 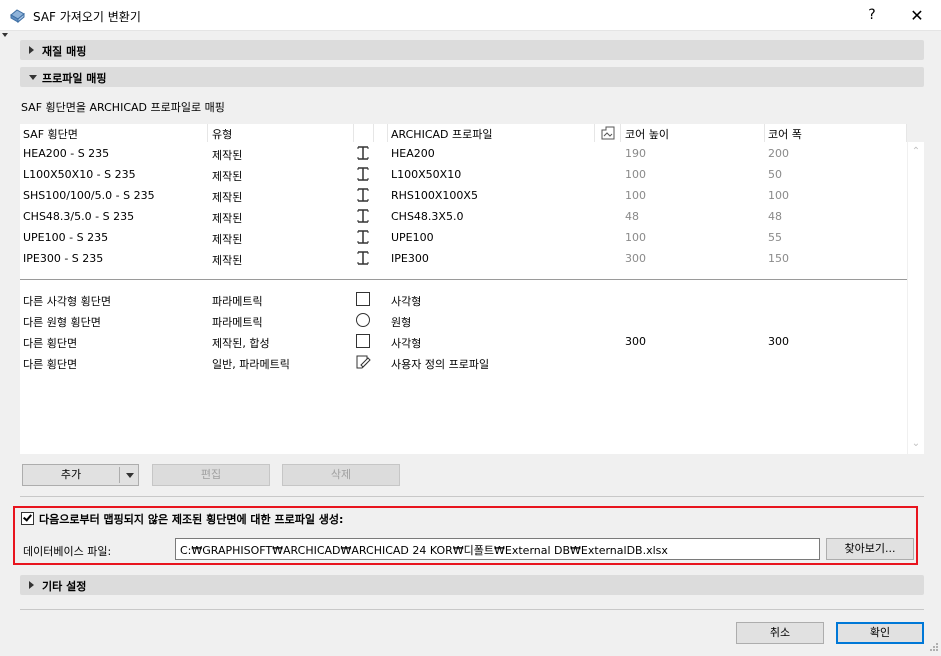 What do you see at coordinates (880, 633) in the screenshot?
I see `ok-button: 확인` at bounding box center [880, 633].